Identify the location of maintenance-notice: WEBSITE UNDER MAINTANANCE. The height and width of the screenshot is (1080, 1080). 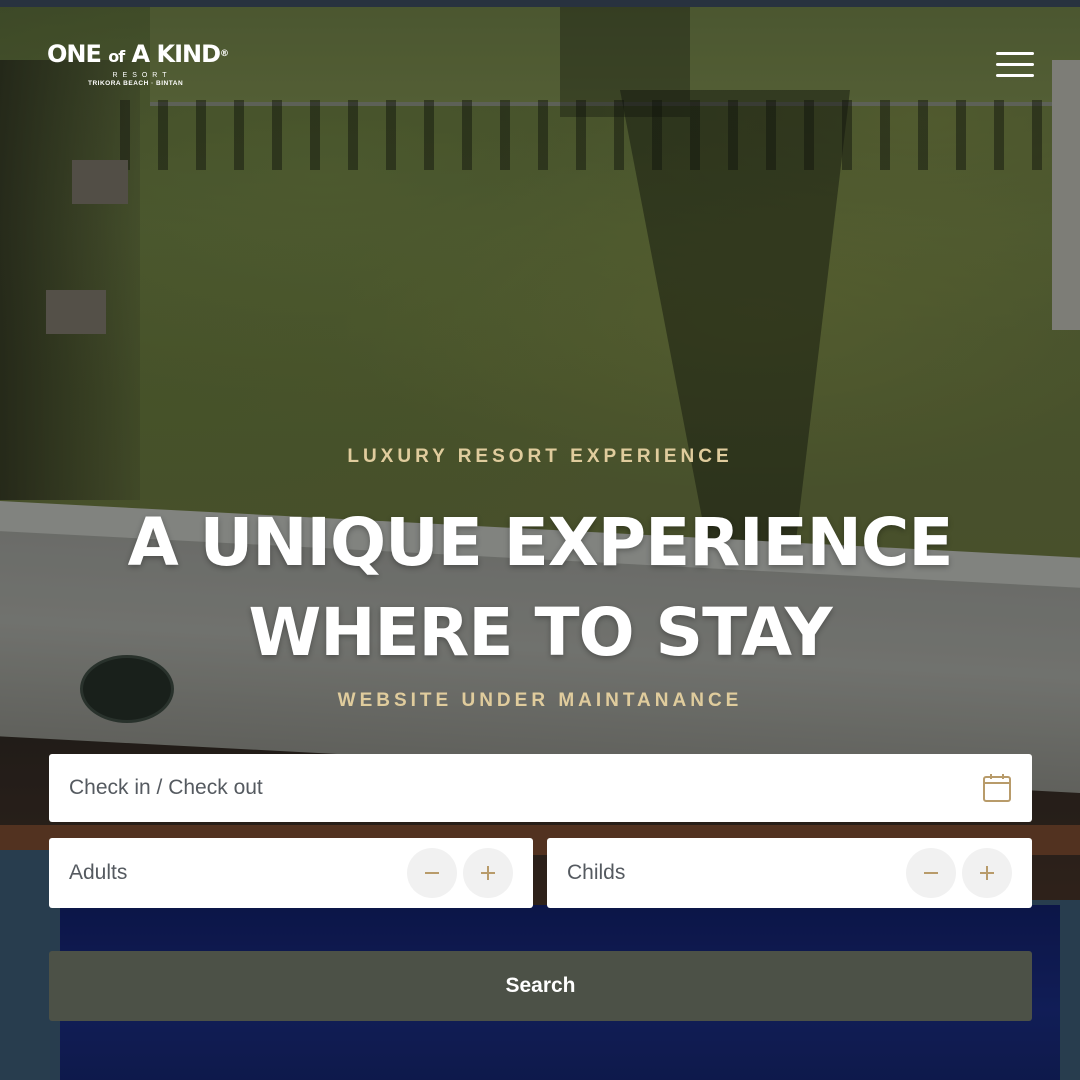
(540, 700).